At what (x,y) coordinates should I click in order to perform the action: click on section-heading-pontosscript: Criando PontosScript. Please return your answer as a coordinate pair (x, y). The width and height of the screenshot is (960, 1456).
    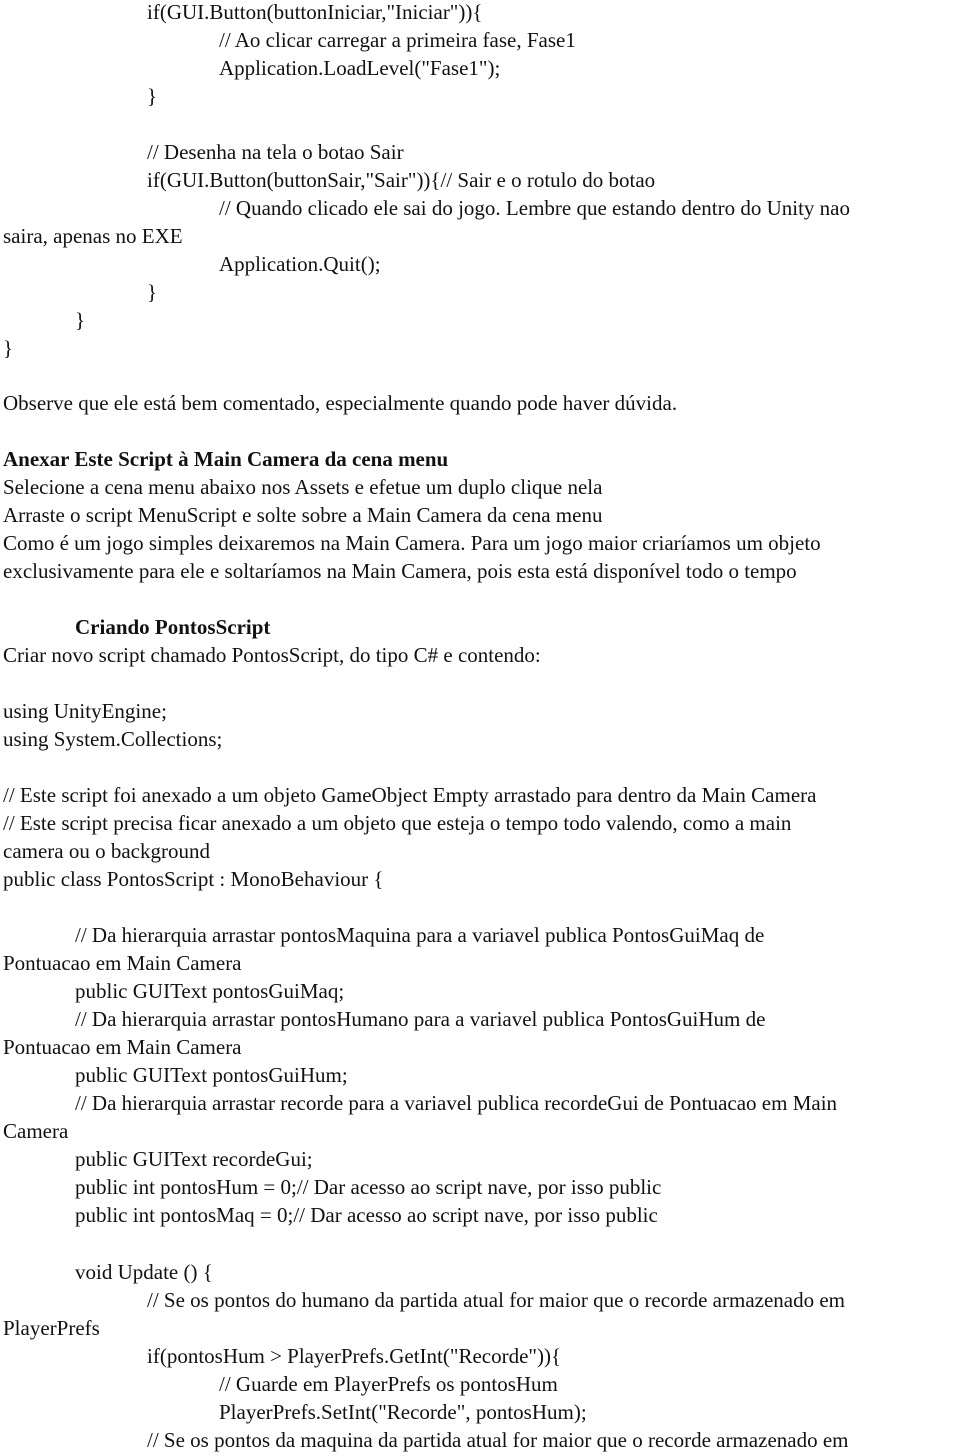
    Looking at the image, I should click on (173, 627).